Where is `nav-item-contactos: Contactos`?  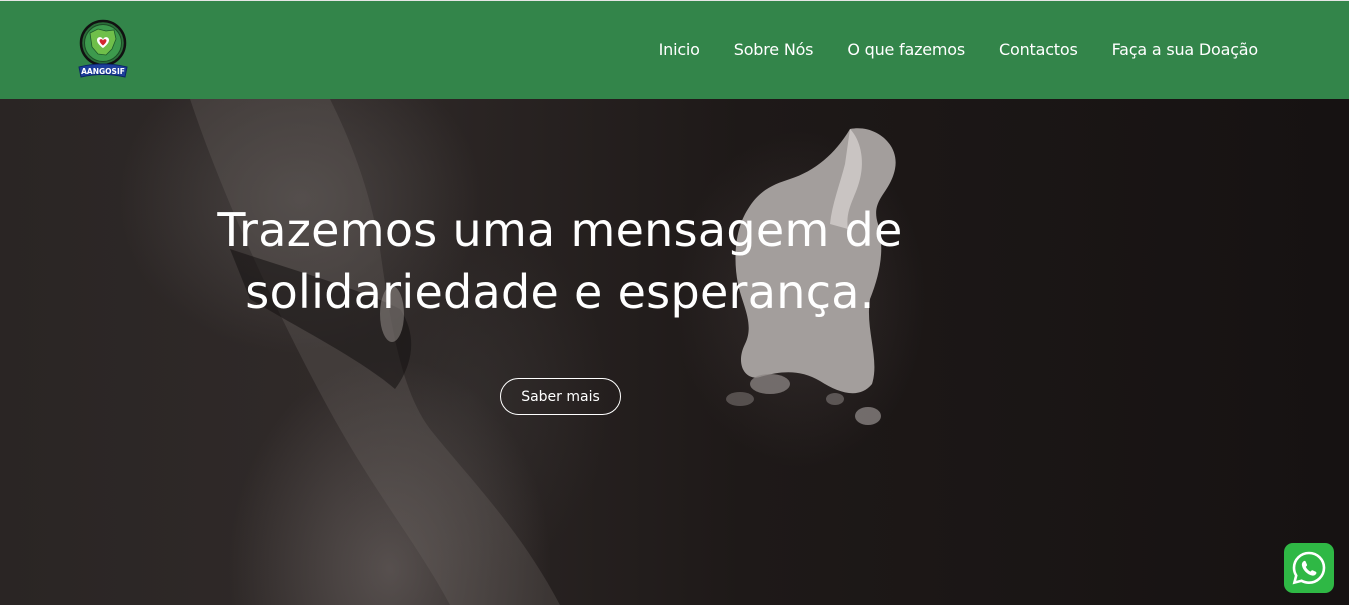 nav-item-contactos: Contactos is located at coordinates (1038, 50).